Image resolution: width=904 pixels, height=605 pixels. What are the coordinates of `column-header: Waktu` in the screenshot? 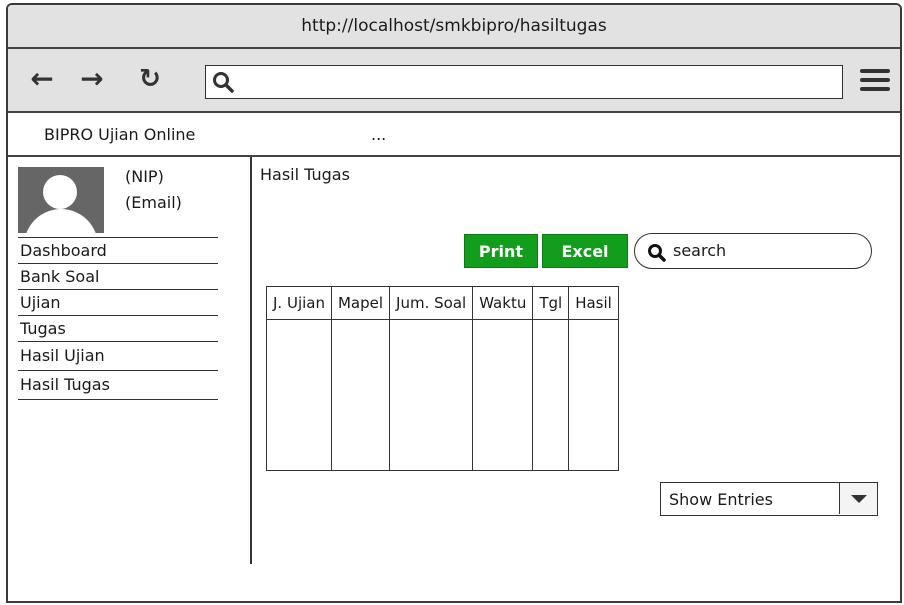 It's located at (503, 303).